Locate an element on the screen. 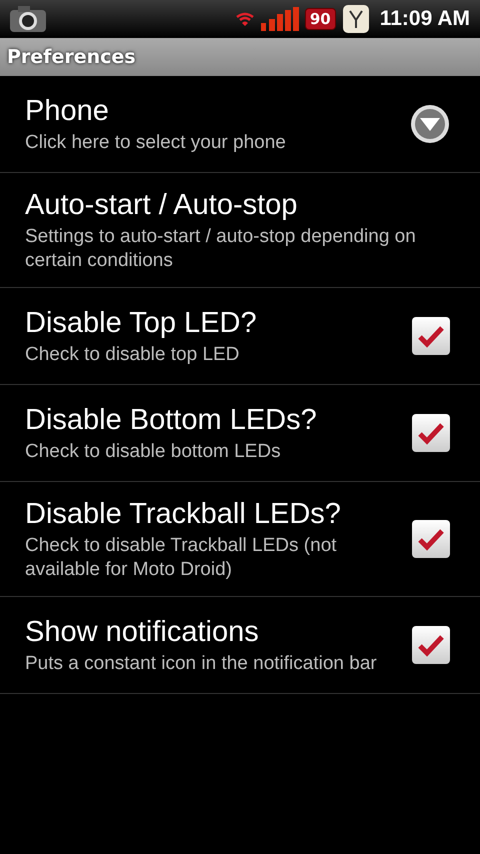 Image resolution: width=480 pixels, height=854 pixels. preference-item: Phone Click here to select your phone is located at coordinates (240, 124).